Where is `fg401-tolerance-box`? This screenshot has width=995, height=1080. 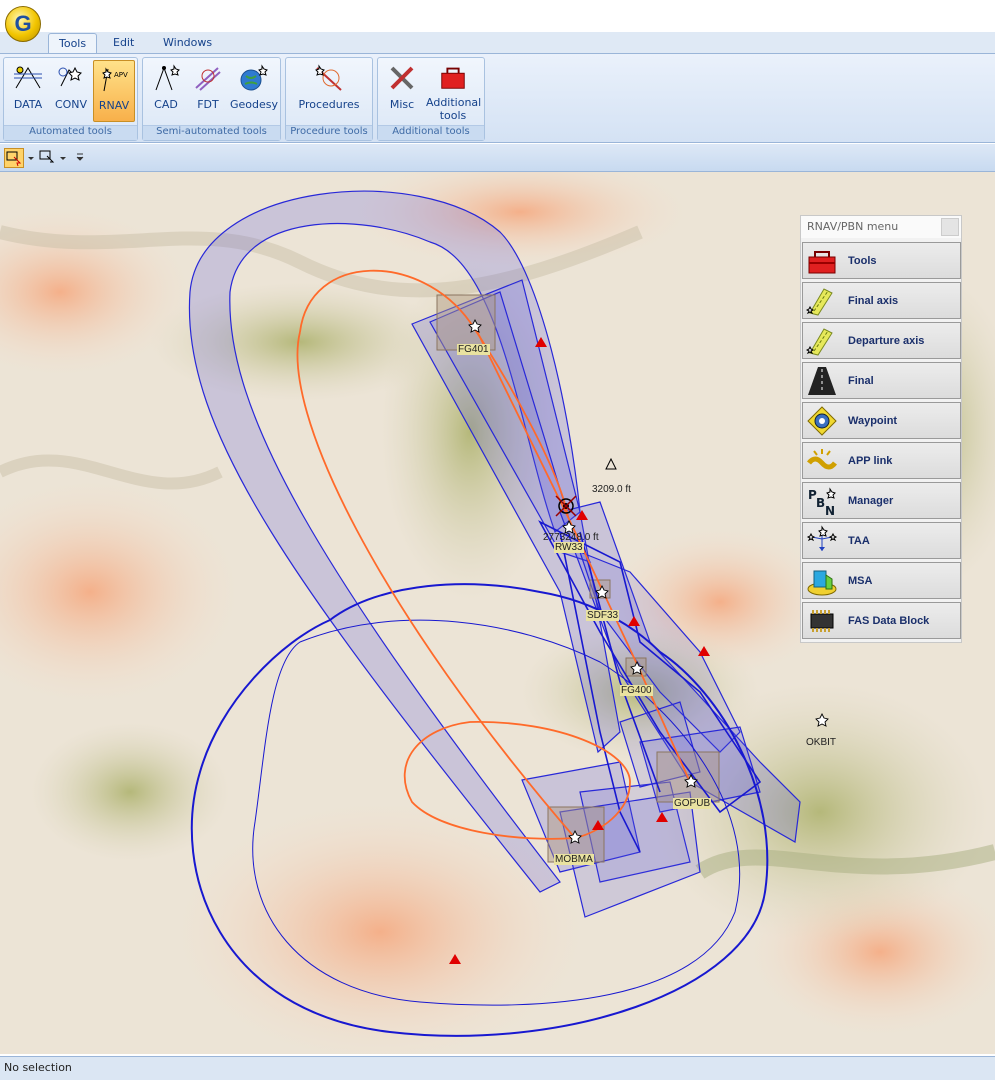
fg401-tolerance-box is located at coordinates (466, 322).